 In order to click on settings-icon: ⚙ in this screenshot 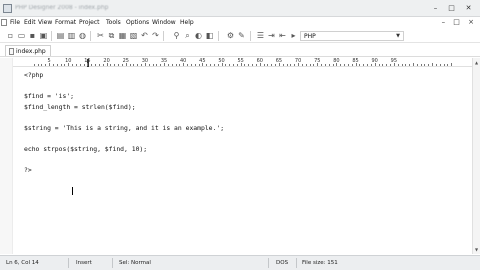, I will do `click(230, 35)`.